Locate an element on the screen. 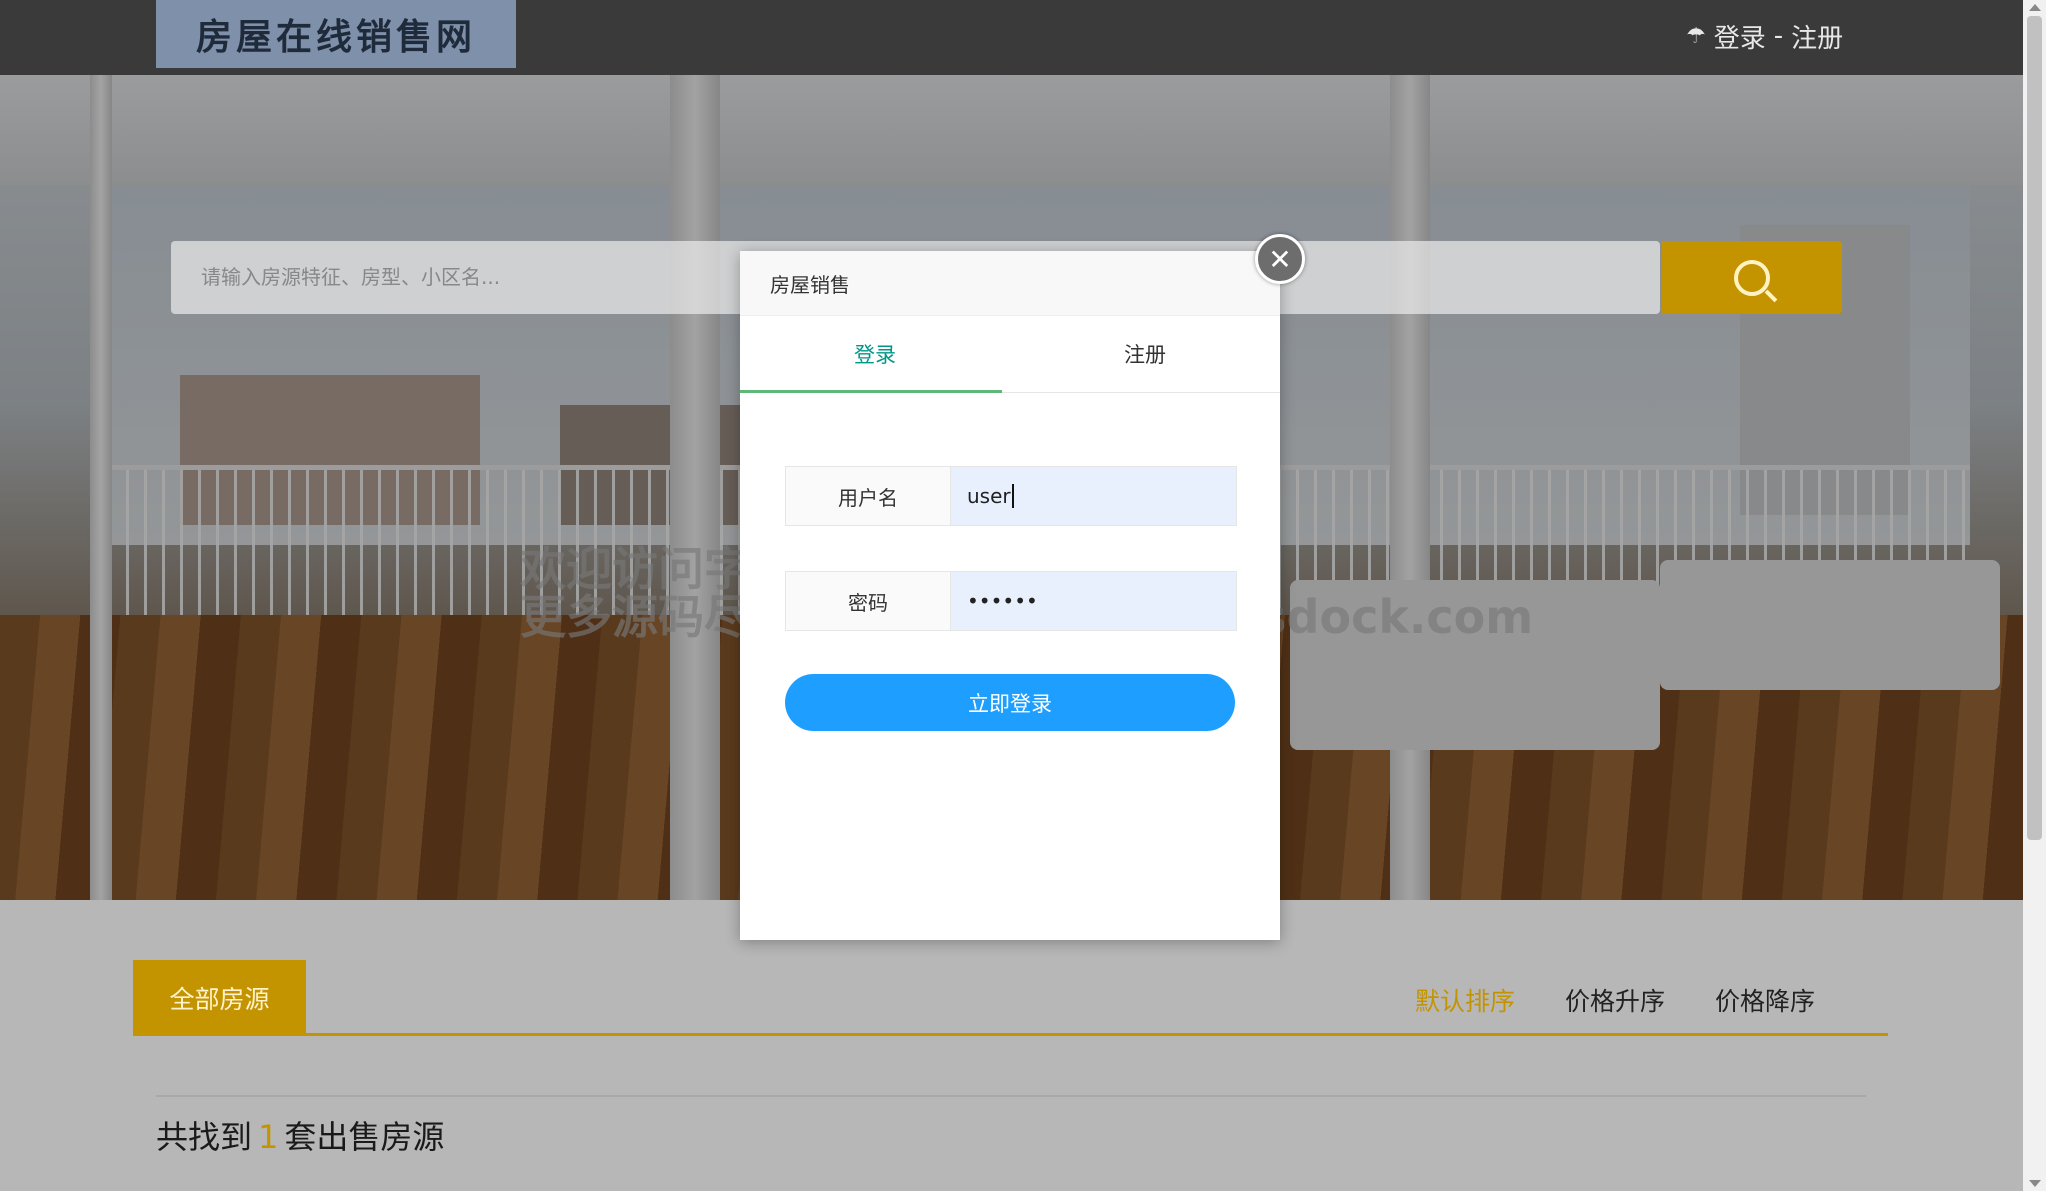 Image resolution: width=2046 pixels, height=1191 pixels. tab-underline is located at coordinates (1010, 1034).